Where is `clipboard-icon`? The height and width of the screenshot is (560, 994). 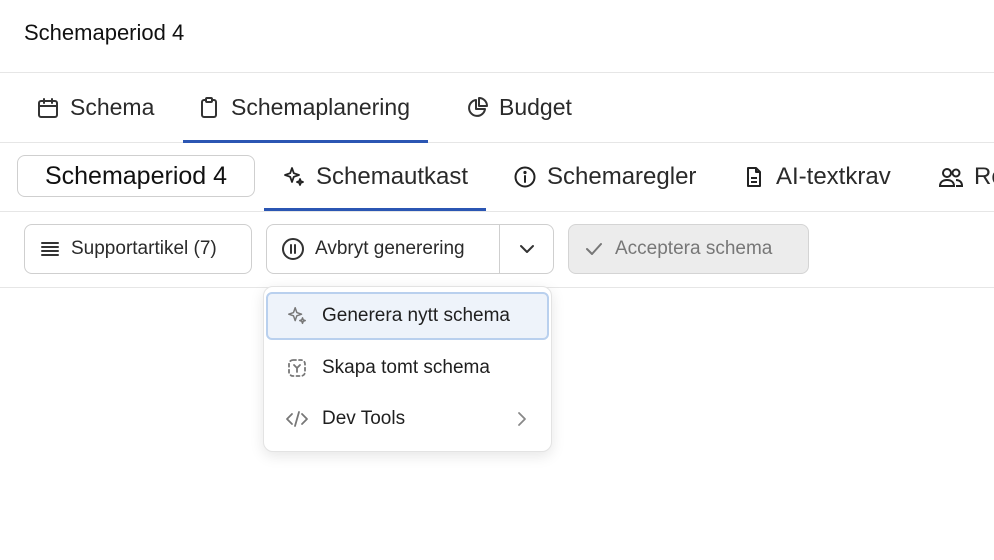 clipboard-icon is located at coordinates (209, 108).